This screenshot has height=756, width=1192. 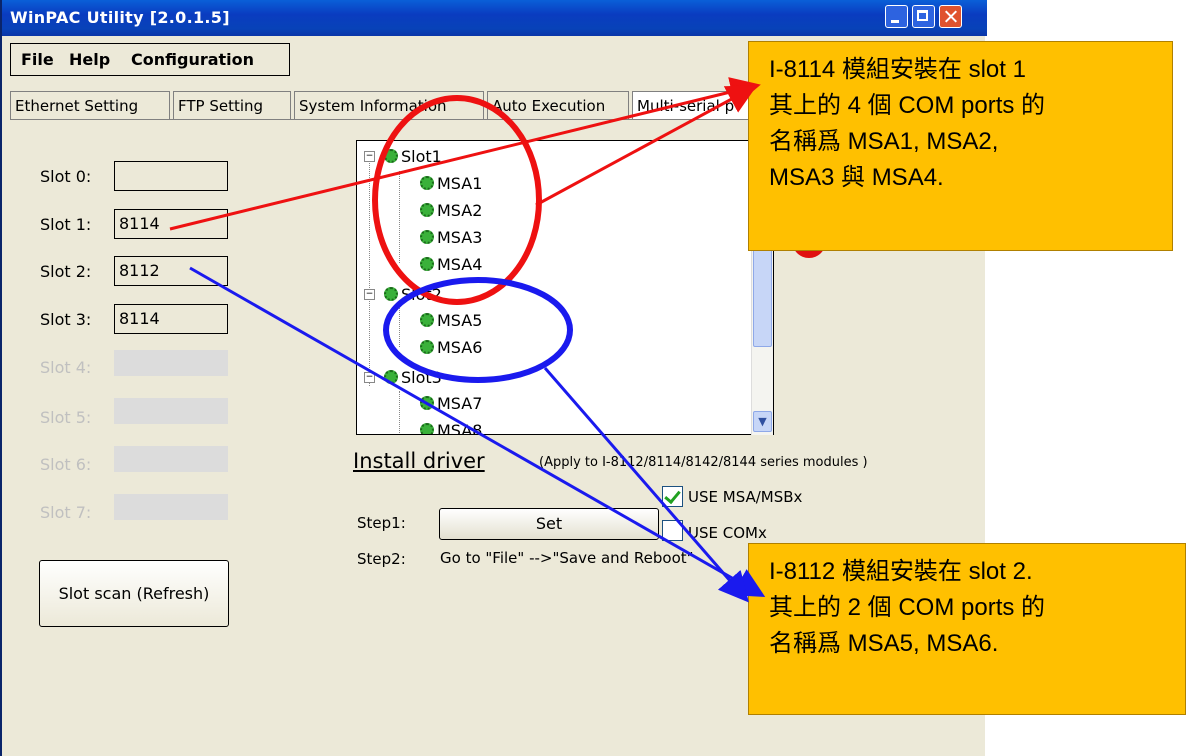 What do you see at coordinates (457, 200) in the screenshot?
I see `red-highlight-ellipse` at bounding box center [457, 200].